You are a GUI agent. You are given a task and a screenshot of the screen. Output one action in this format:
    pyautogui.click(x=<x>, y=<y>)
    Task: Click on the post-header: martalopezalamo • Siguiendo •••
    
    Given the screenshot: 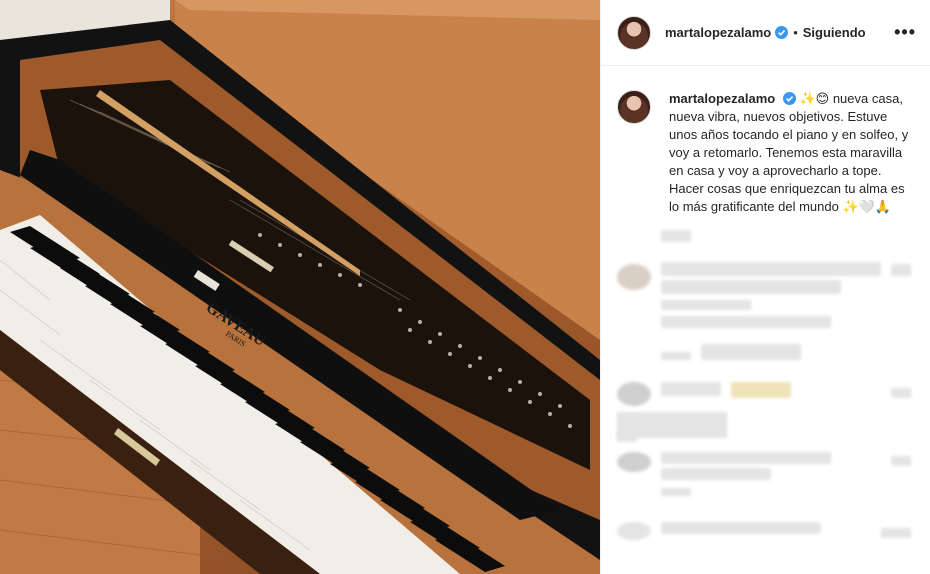 What is the action you would take?
    pyautogui.click(x=765, y=33)
    